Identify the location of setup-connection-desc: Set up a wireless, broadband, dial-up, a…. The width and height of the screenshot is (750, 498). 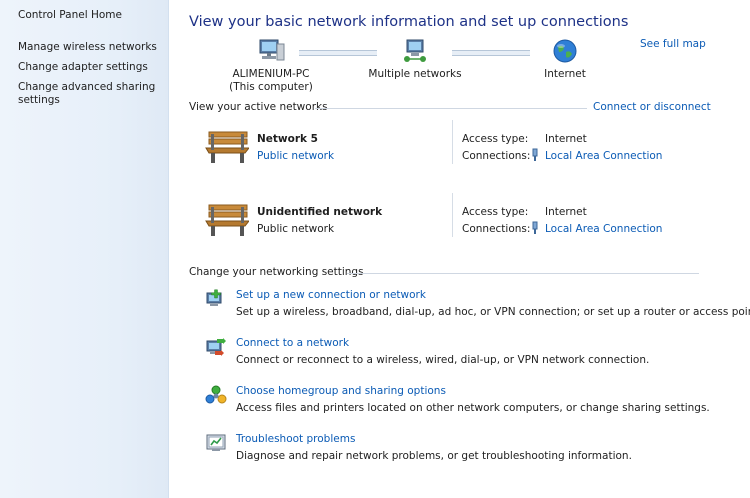
(493, 312).